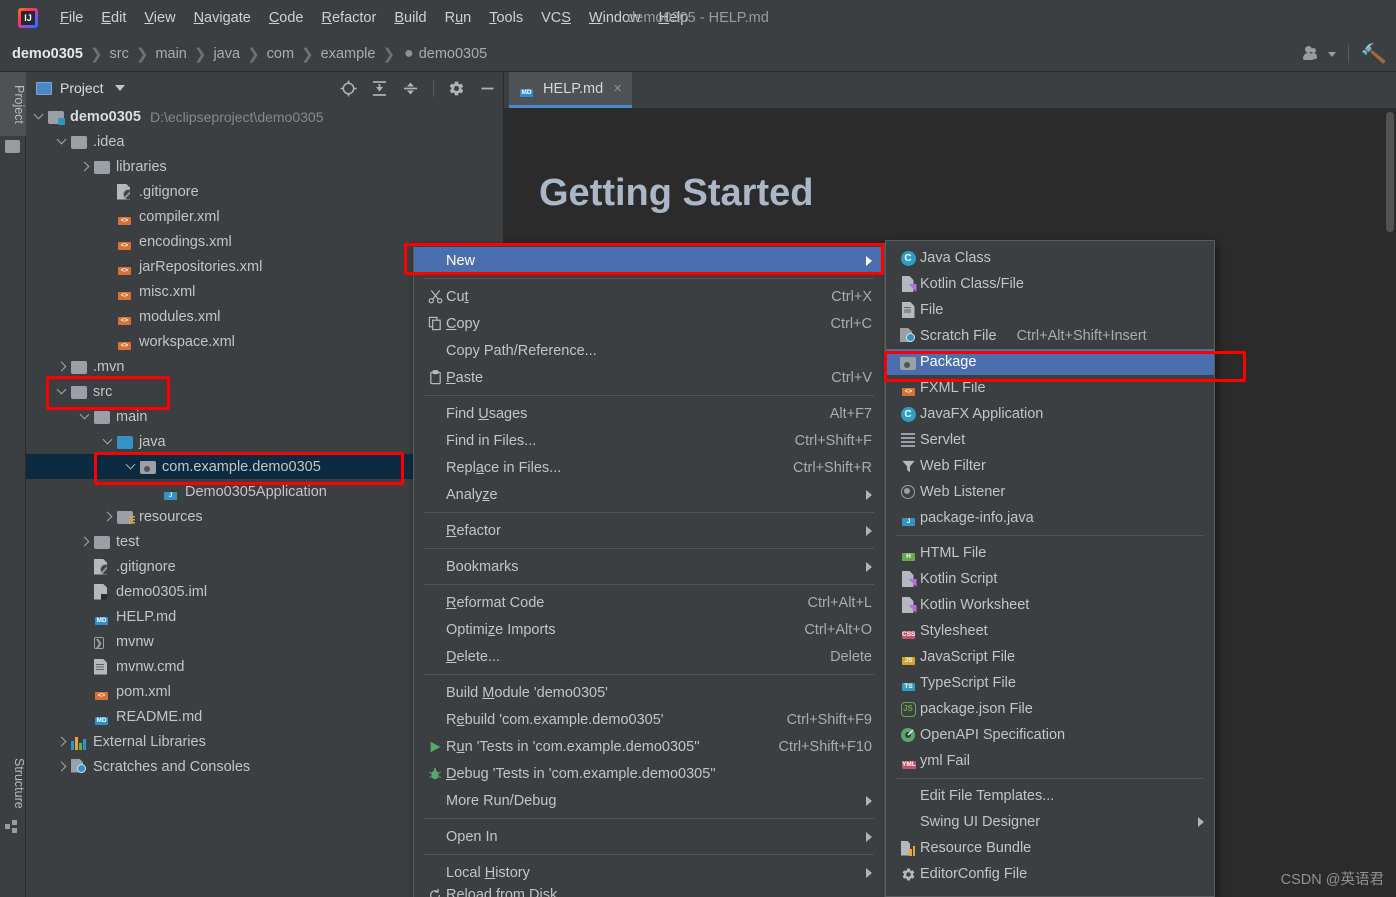 The height and width of the screenshot is (897, 1396). Describe the element at coordinates (265, 141) in the screenshot. I see `tree-node--idea: .idea` at that location.